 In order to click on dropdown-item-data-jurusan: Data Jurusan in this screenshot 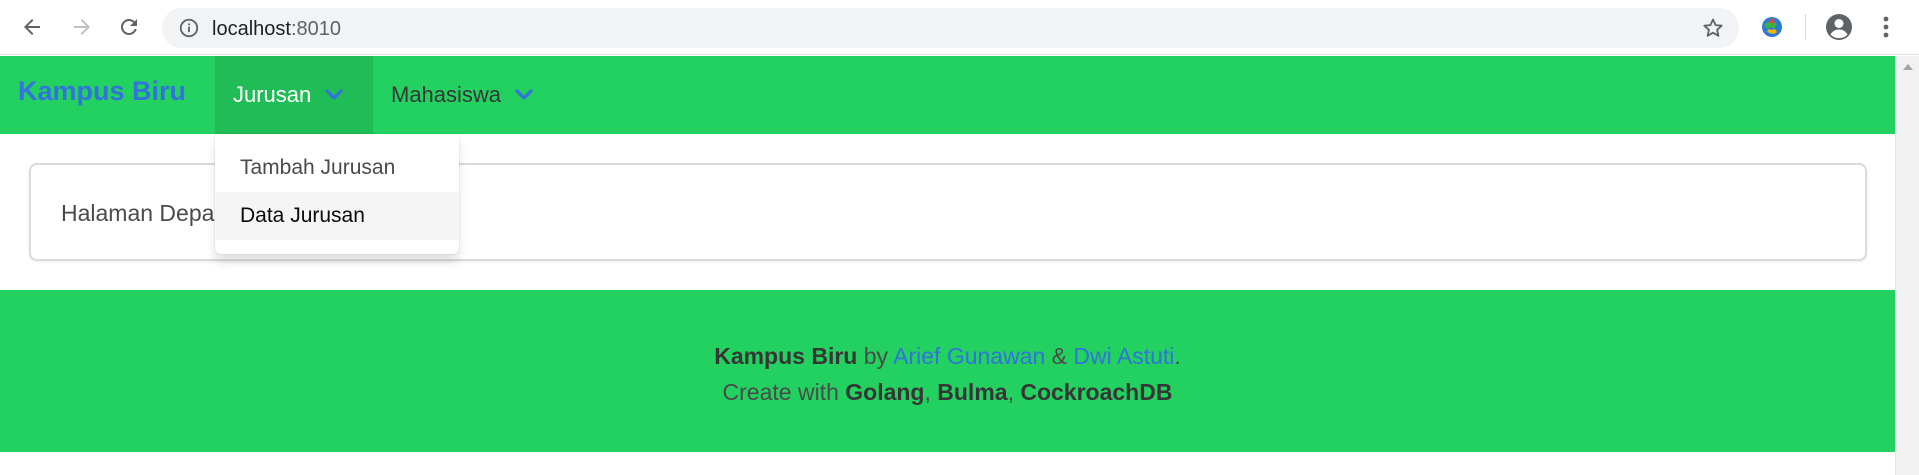, I will do `click(337, 216)`.